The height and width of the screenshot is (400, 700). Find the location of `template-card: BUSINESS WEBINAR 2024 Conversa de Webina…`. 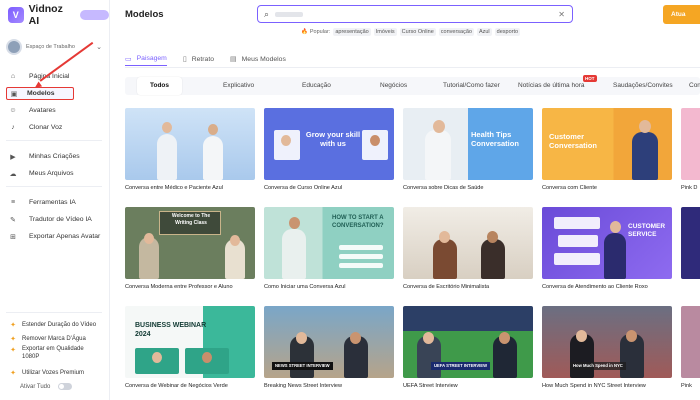

template-card: BUSINESS WEBINAR 2024 Conversa de Webina… is located at coordinates (190, 347).